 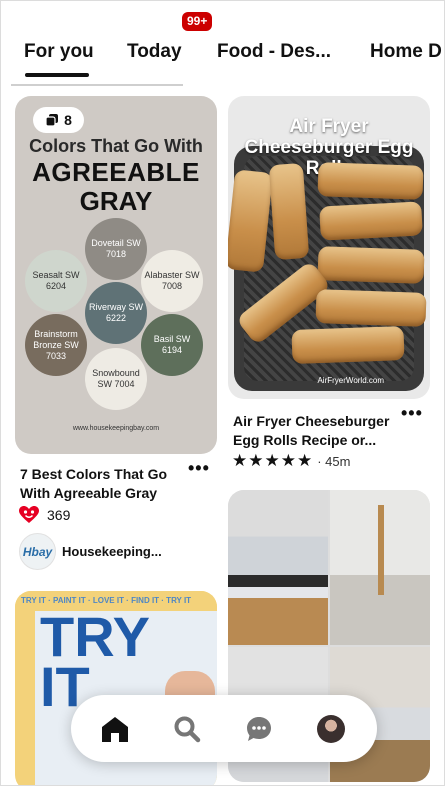 I want to click on board-count-badge: 8, so click(x=58, y=120).